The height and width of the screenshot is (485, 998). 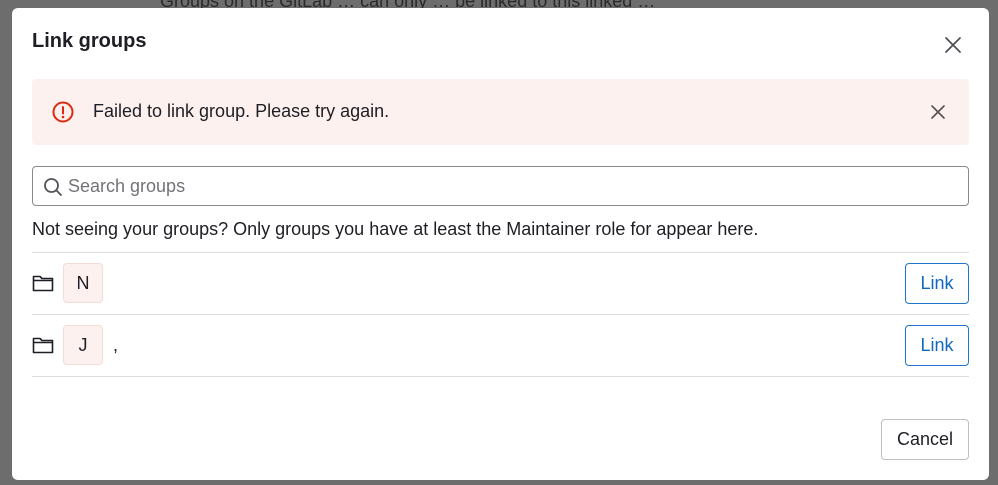 I want to click on search-icon, so click(x=53, y=187).